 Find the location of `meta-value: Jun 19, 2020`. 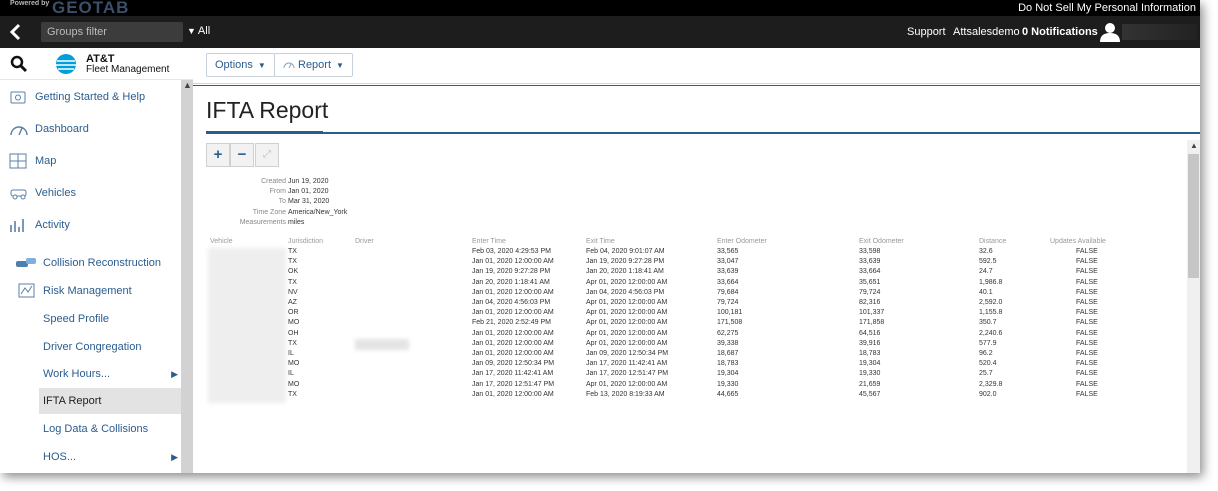

meta-value: Jun 19, 2020 is located at coordinates (308, 181).